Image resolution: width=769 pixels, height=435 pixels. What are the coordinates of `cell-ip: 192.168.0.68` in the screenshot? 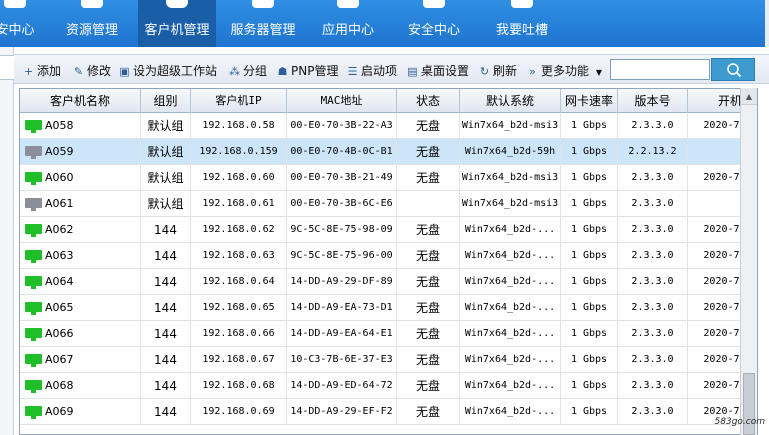 It's located at (239, 386).